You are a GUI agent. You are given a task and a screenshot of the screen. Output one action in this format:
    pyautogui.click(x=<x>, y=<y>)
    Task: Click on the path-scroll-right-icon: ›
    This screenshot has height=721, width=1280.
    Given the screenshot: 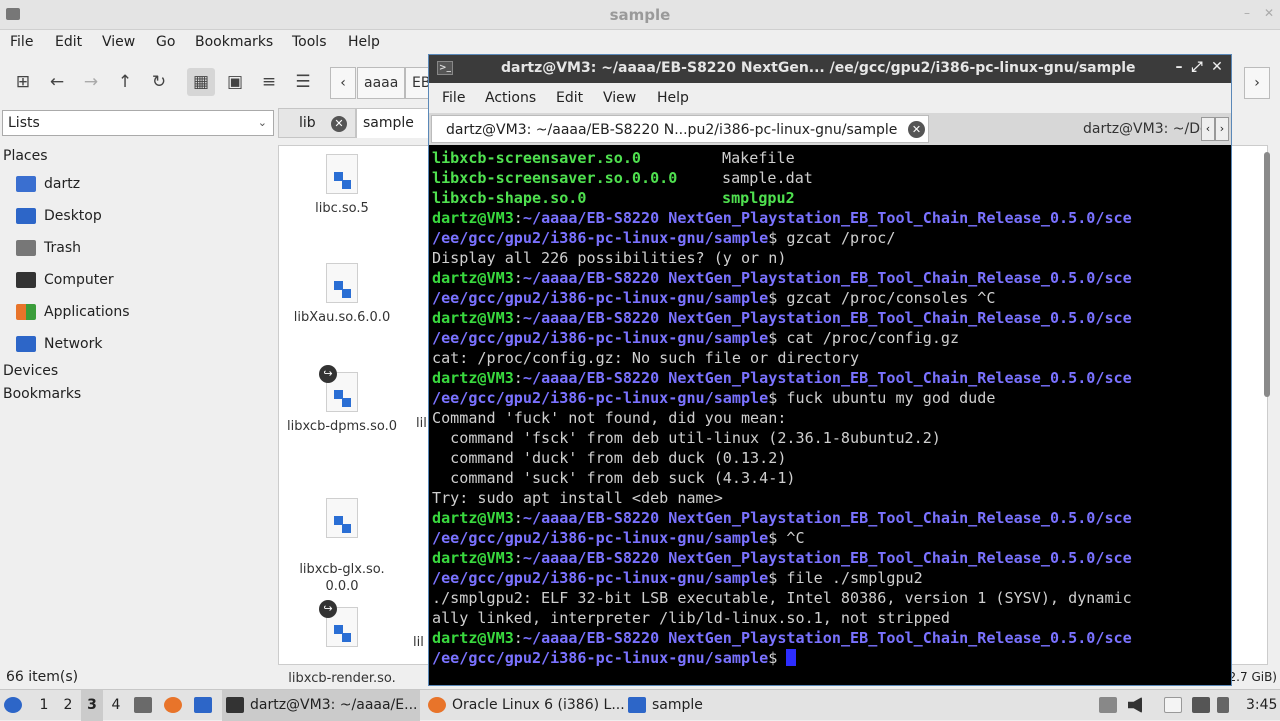 What is the action you would take?
    pyautogui.click(x=1257, y=83)
    